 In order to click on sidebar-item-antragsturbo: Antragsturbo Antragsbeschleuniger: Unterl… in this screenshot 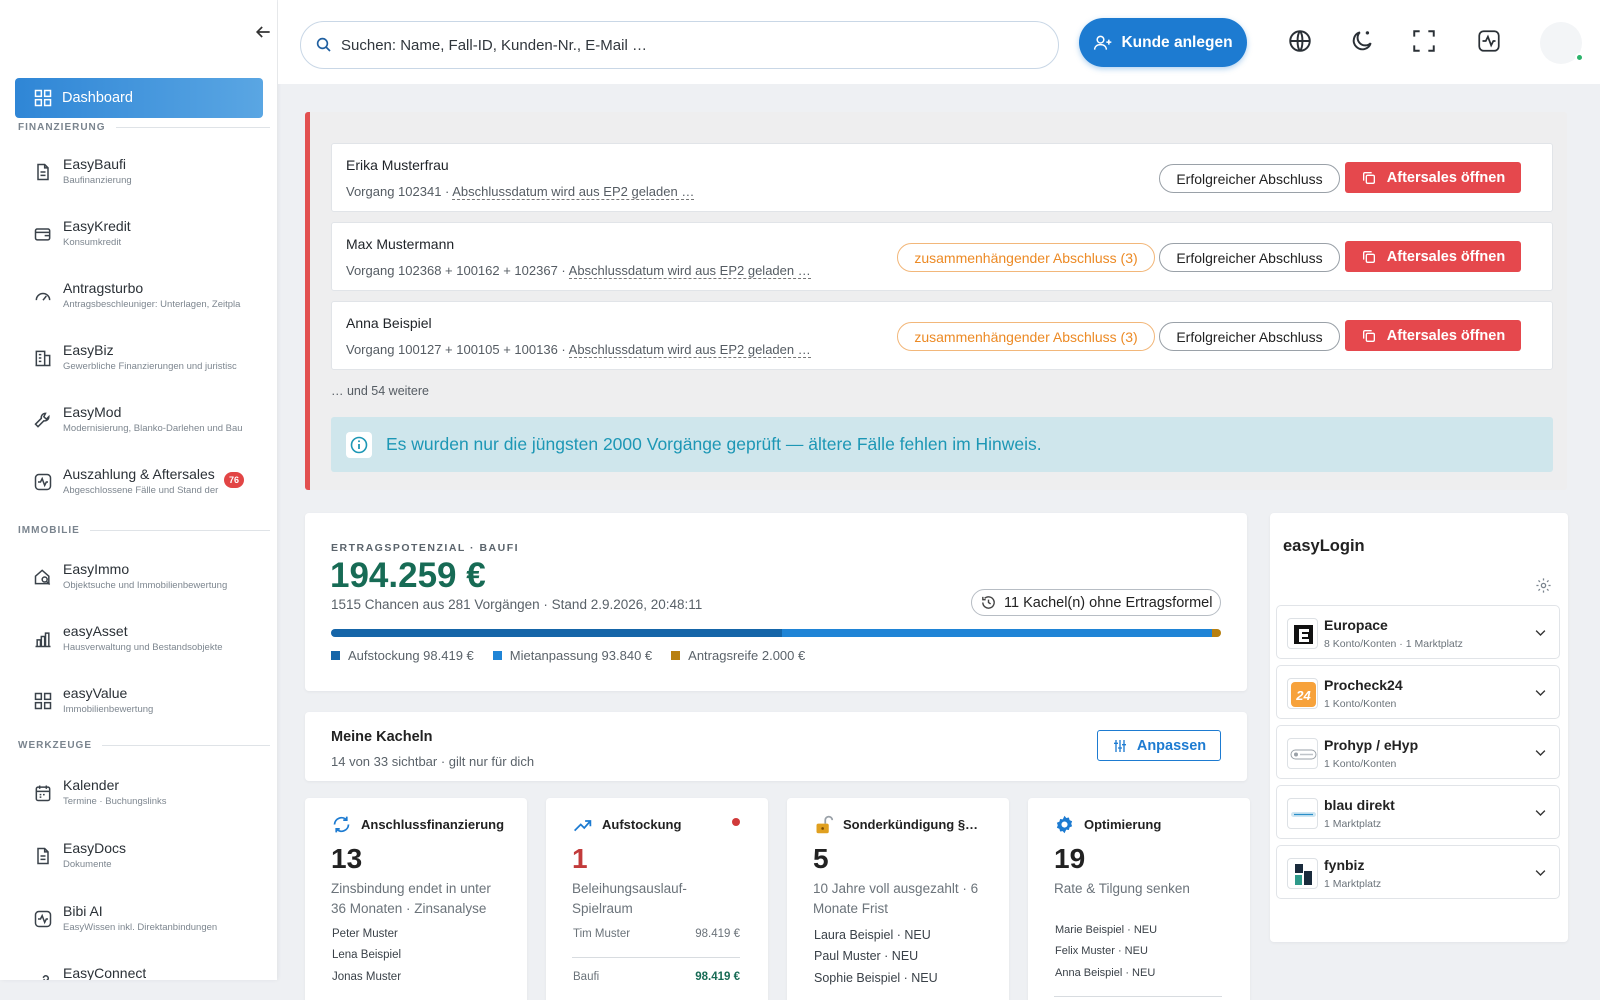, I will do `click(145, 298)`.